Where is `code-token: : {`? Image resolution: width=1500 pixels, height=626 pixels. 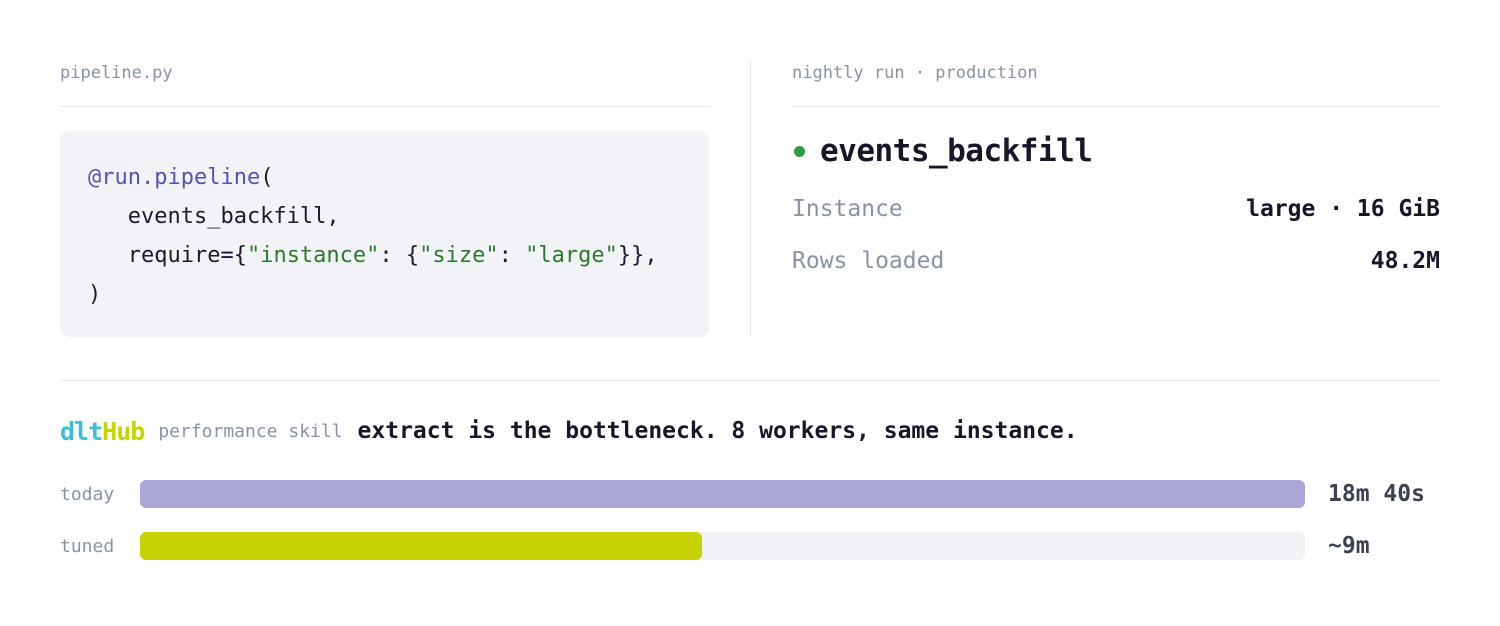 code-token: : { is located at coordinates (399, 255).